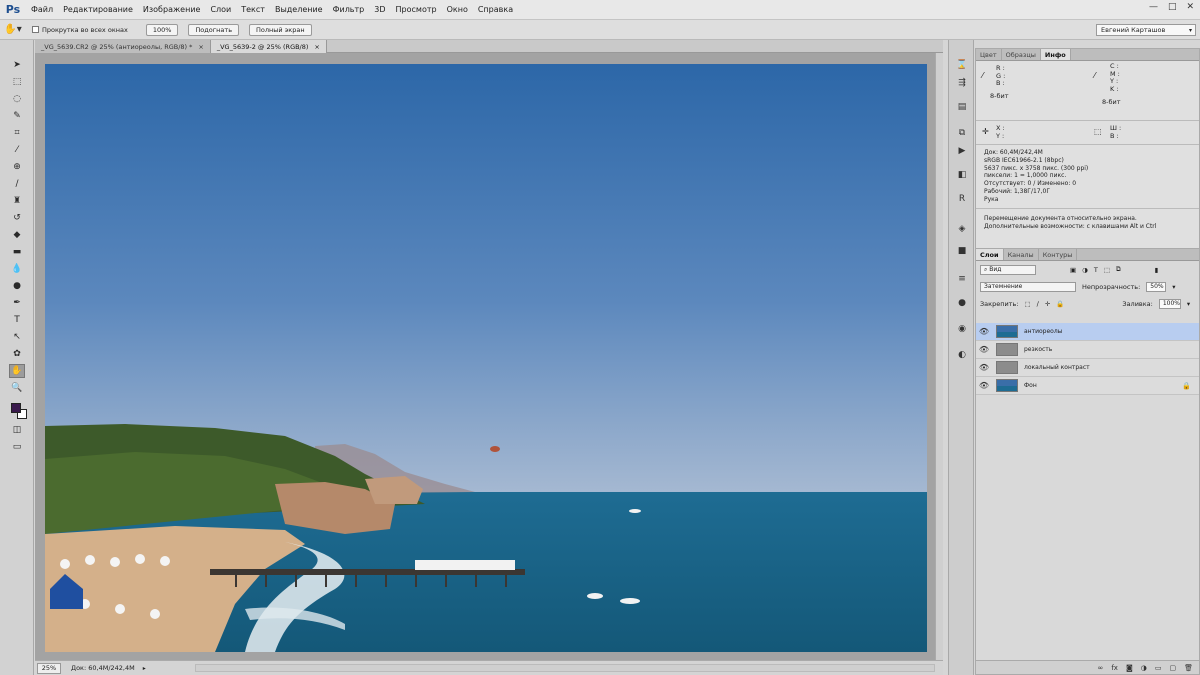  What do you see at coordinates (13, 29) in the screenshot?
I see `hand-tool-preset-icon: ✋▾` at bounding box center [13, 29].